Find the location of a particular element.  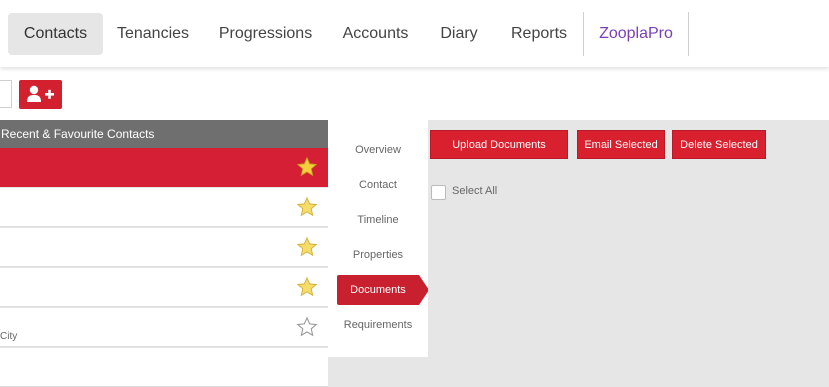

contact-location: City is located at coordinates (9, 336).